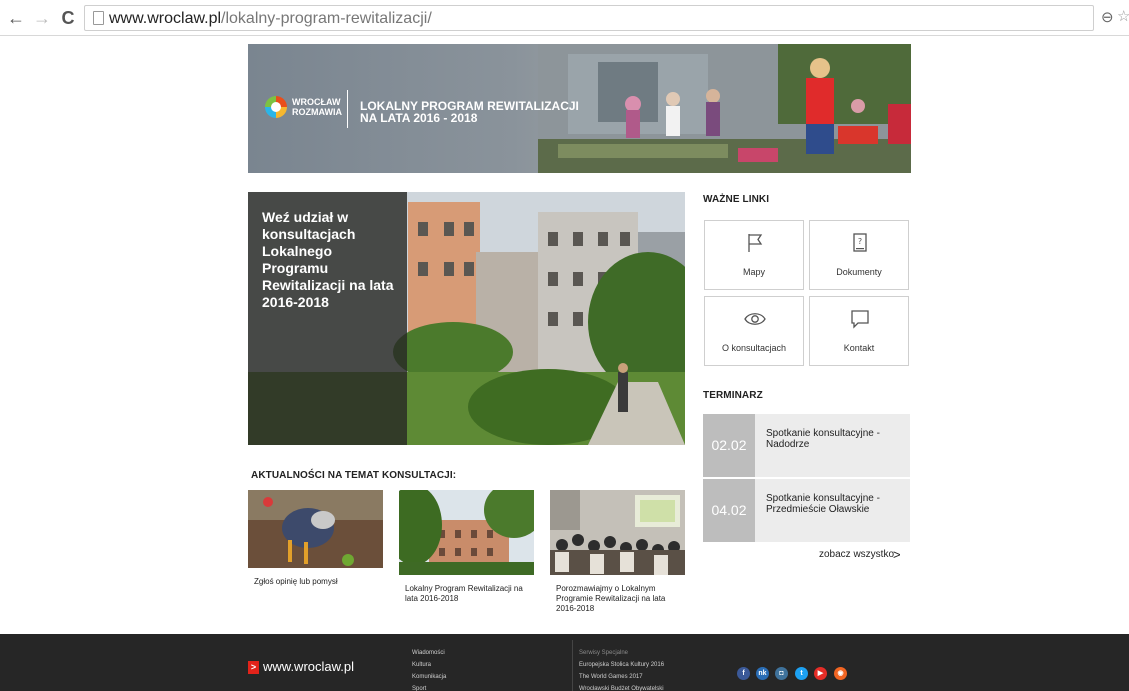 Image resolution: width=1129 pixels, height=691 pixels. I want to click on event-date: 04.02, so click(729, 510).